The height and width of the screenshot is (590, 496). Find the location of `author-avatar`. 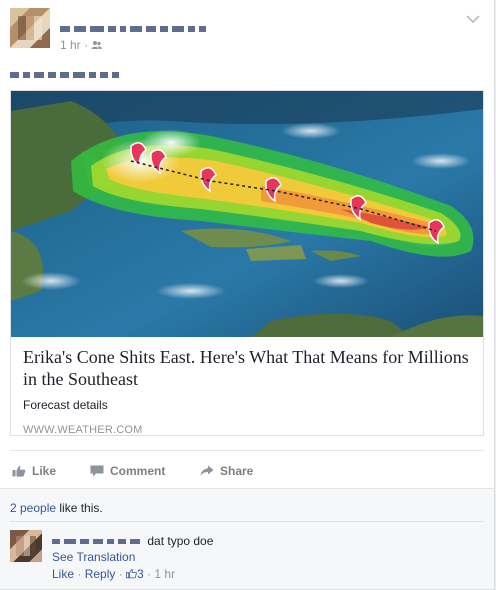

author-avatar is located at coordinates (30, 28).